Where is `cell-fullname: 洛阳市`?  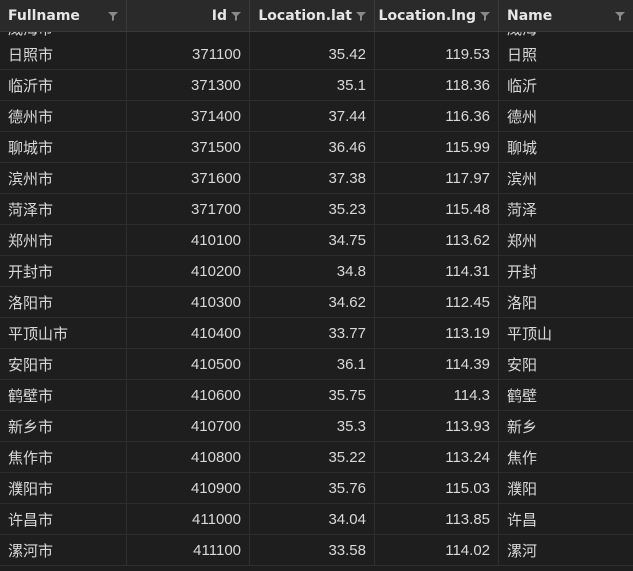 cell-fullname: 洛阳市 is located at coordinates (63, 302).